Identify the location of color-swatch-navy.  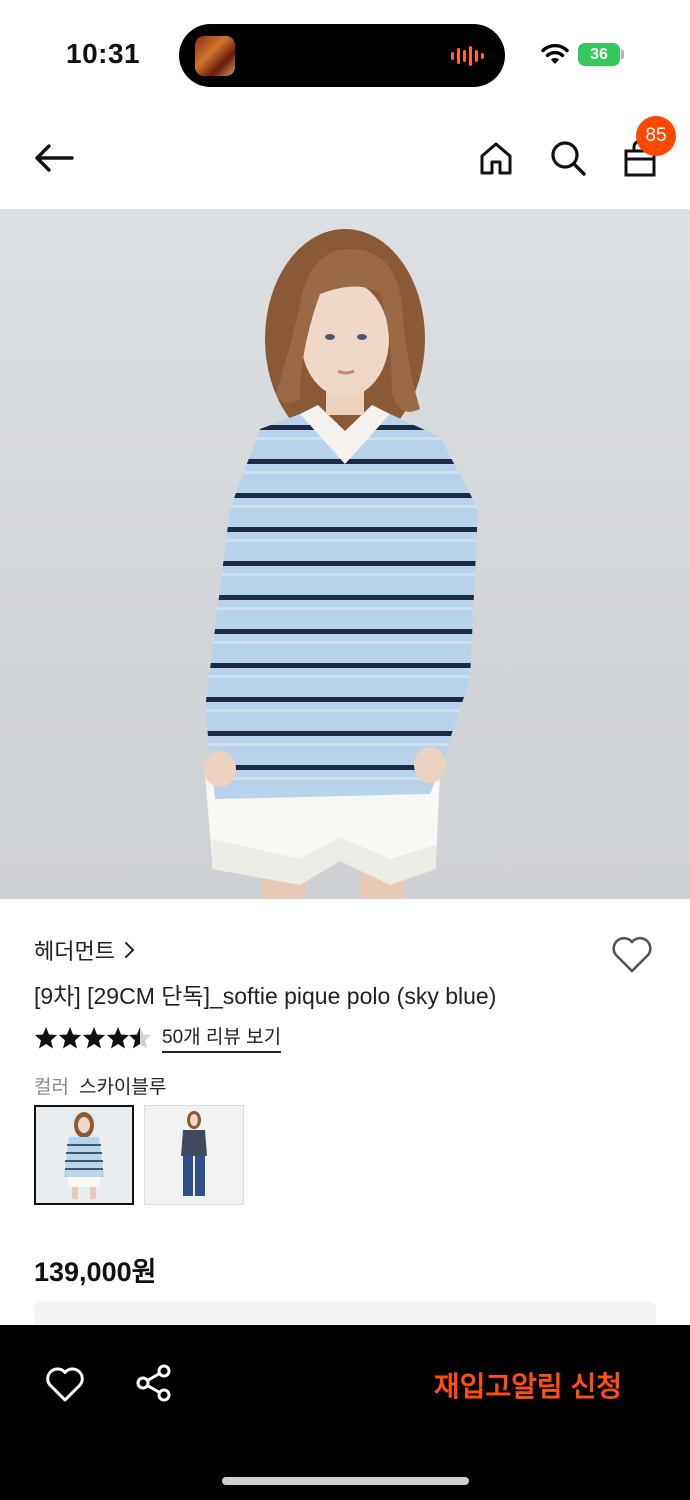
(194, 1155).